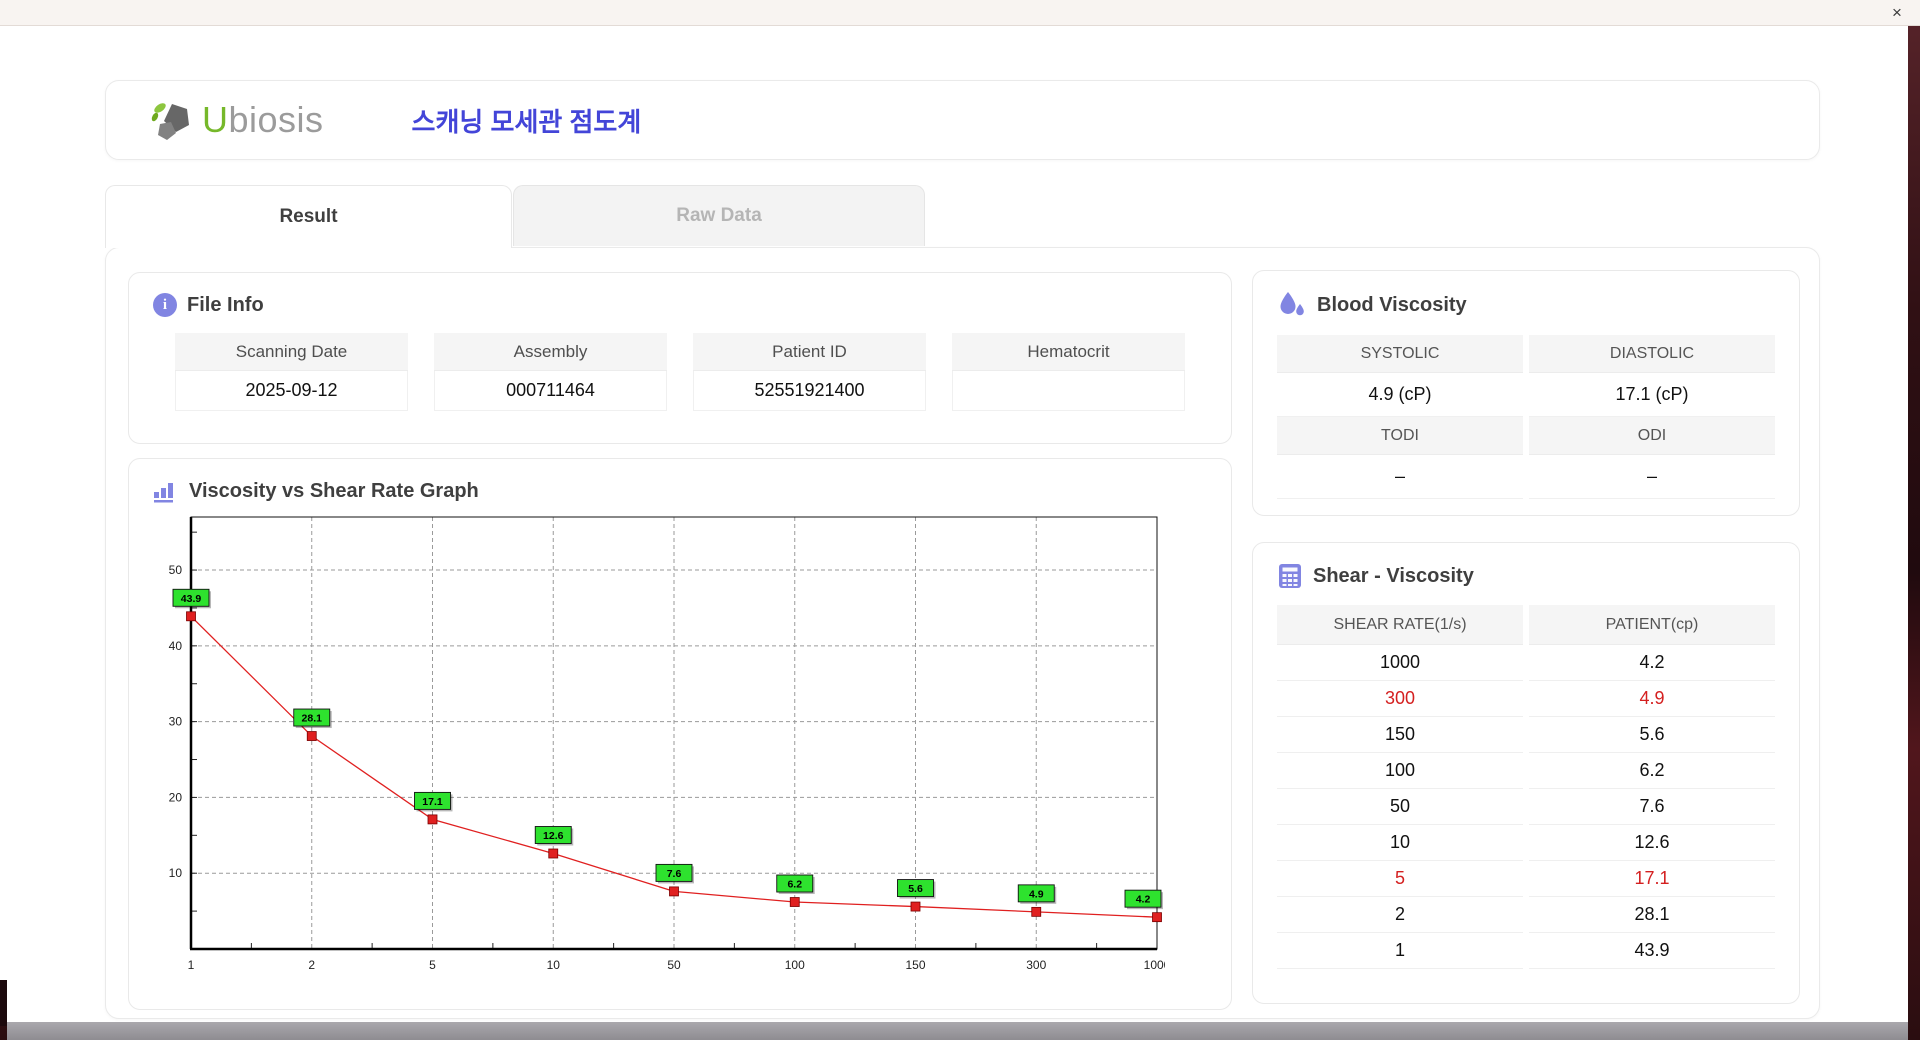 The width and height of the screenshot is (1920, 1040). What do you see at coordinates (1652, 915) in the screenshot?
I see `patient-cell: 28.1` at bounding box center [1652, 915].